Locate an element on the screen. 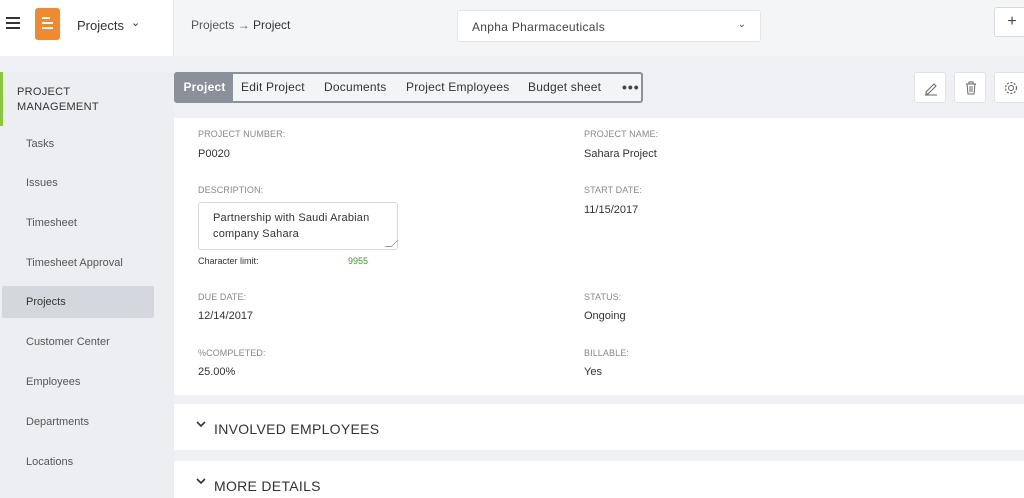 This screenshot has width=1024, height=498. sidebar-item-timesheet: Timesheet is located at coordinates (78, 223).